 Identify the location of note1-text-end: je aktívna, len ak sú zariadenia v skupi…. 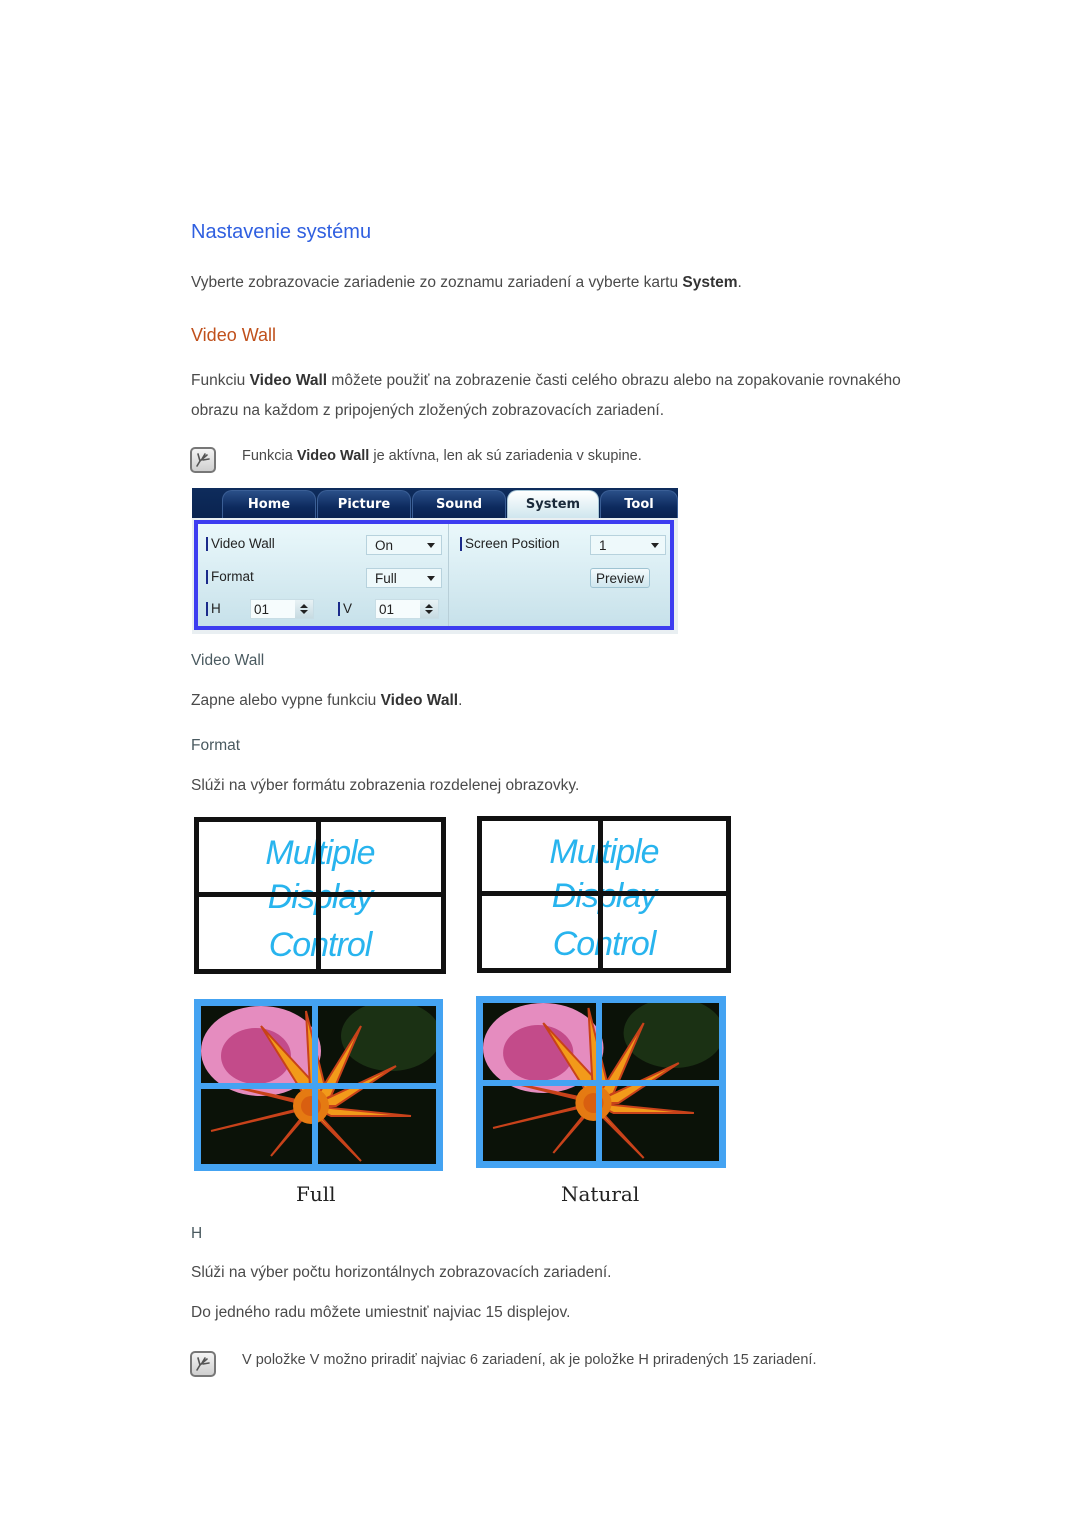
(505, 456).